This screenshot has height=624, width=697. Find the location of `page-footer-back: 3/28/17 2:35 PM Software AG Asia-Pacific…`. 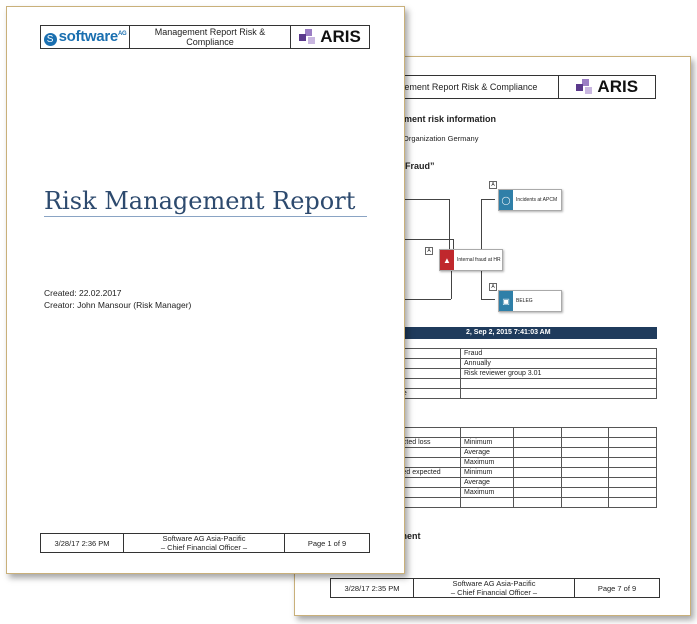

page-footer-back: 3/28/17 2:35 PM Software AG Asia-Pacific… is located at coordinates (495, 588).